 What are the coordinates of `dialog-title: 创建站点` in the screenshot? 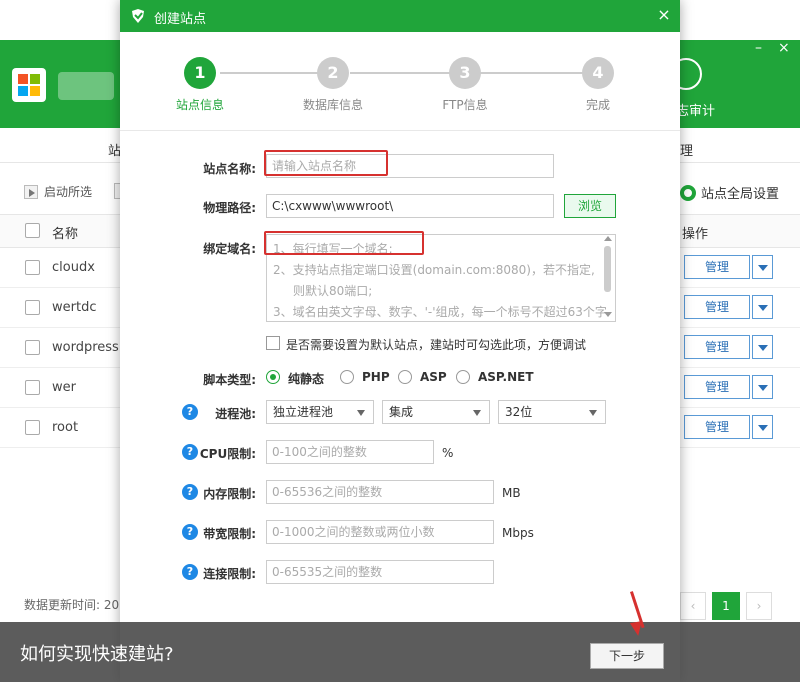 It's located at (180, 19).